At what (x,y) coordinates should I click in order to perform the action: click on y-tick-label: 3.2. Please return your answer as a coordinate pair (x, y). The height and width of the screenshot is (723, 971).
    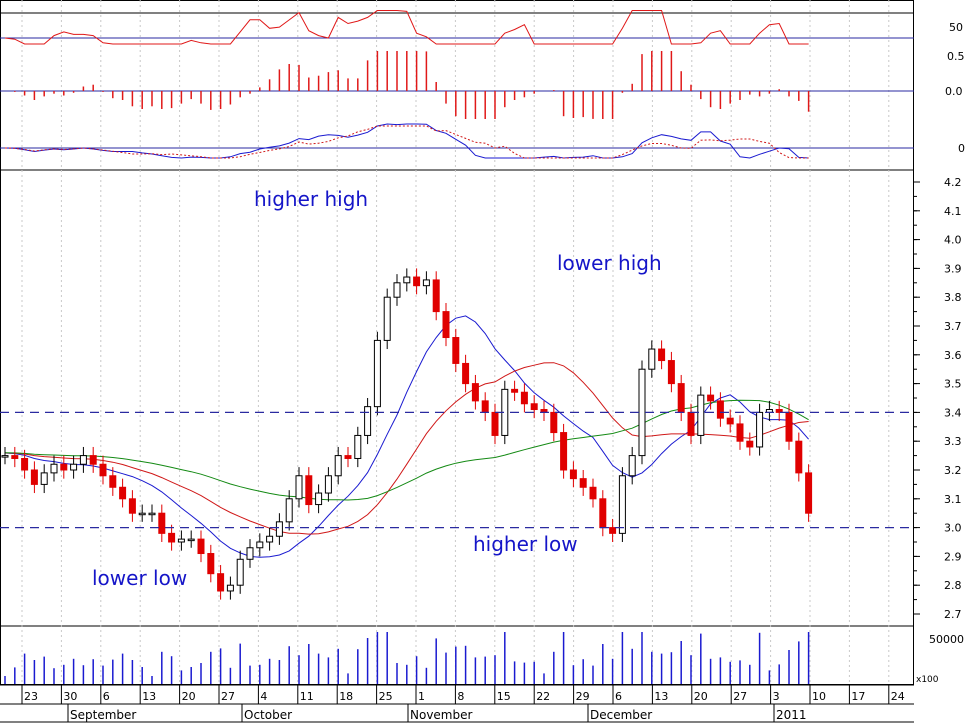
    Looking at the image, I should click on (953, 470).